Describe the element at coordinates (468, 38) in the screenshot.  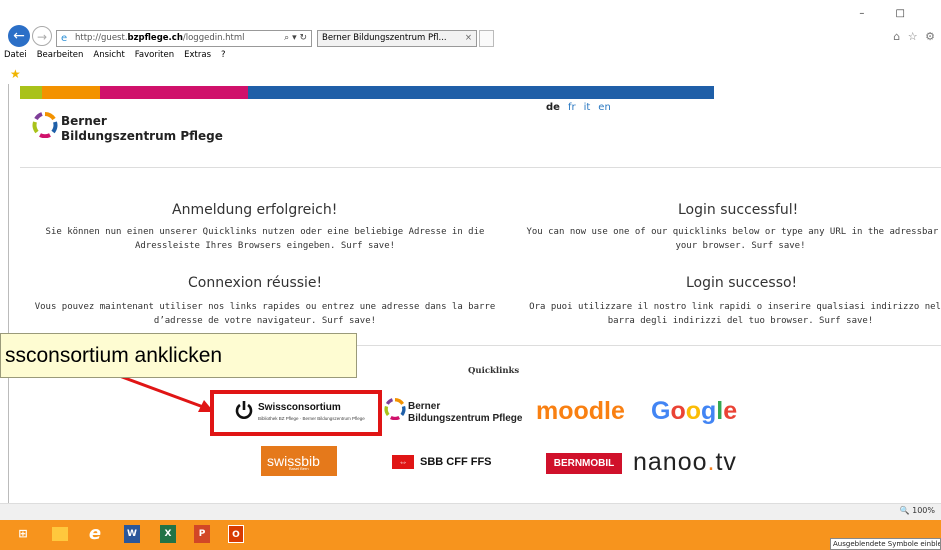
I see `tab-close-icon: ×` at that location.